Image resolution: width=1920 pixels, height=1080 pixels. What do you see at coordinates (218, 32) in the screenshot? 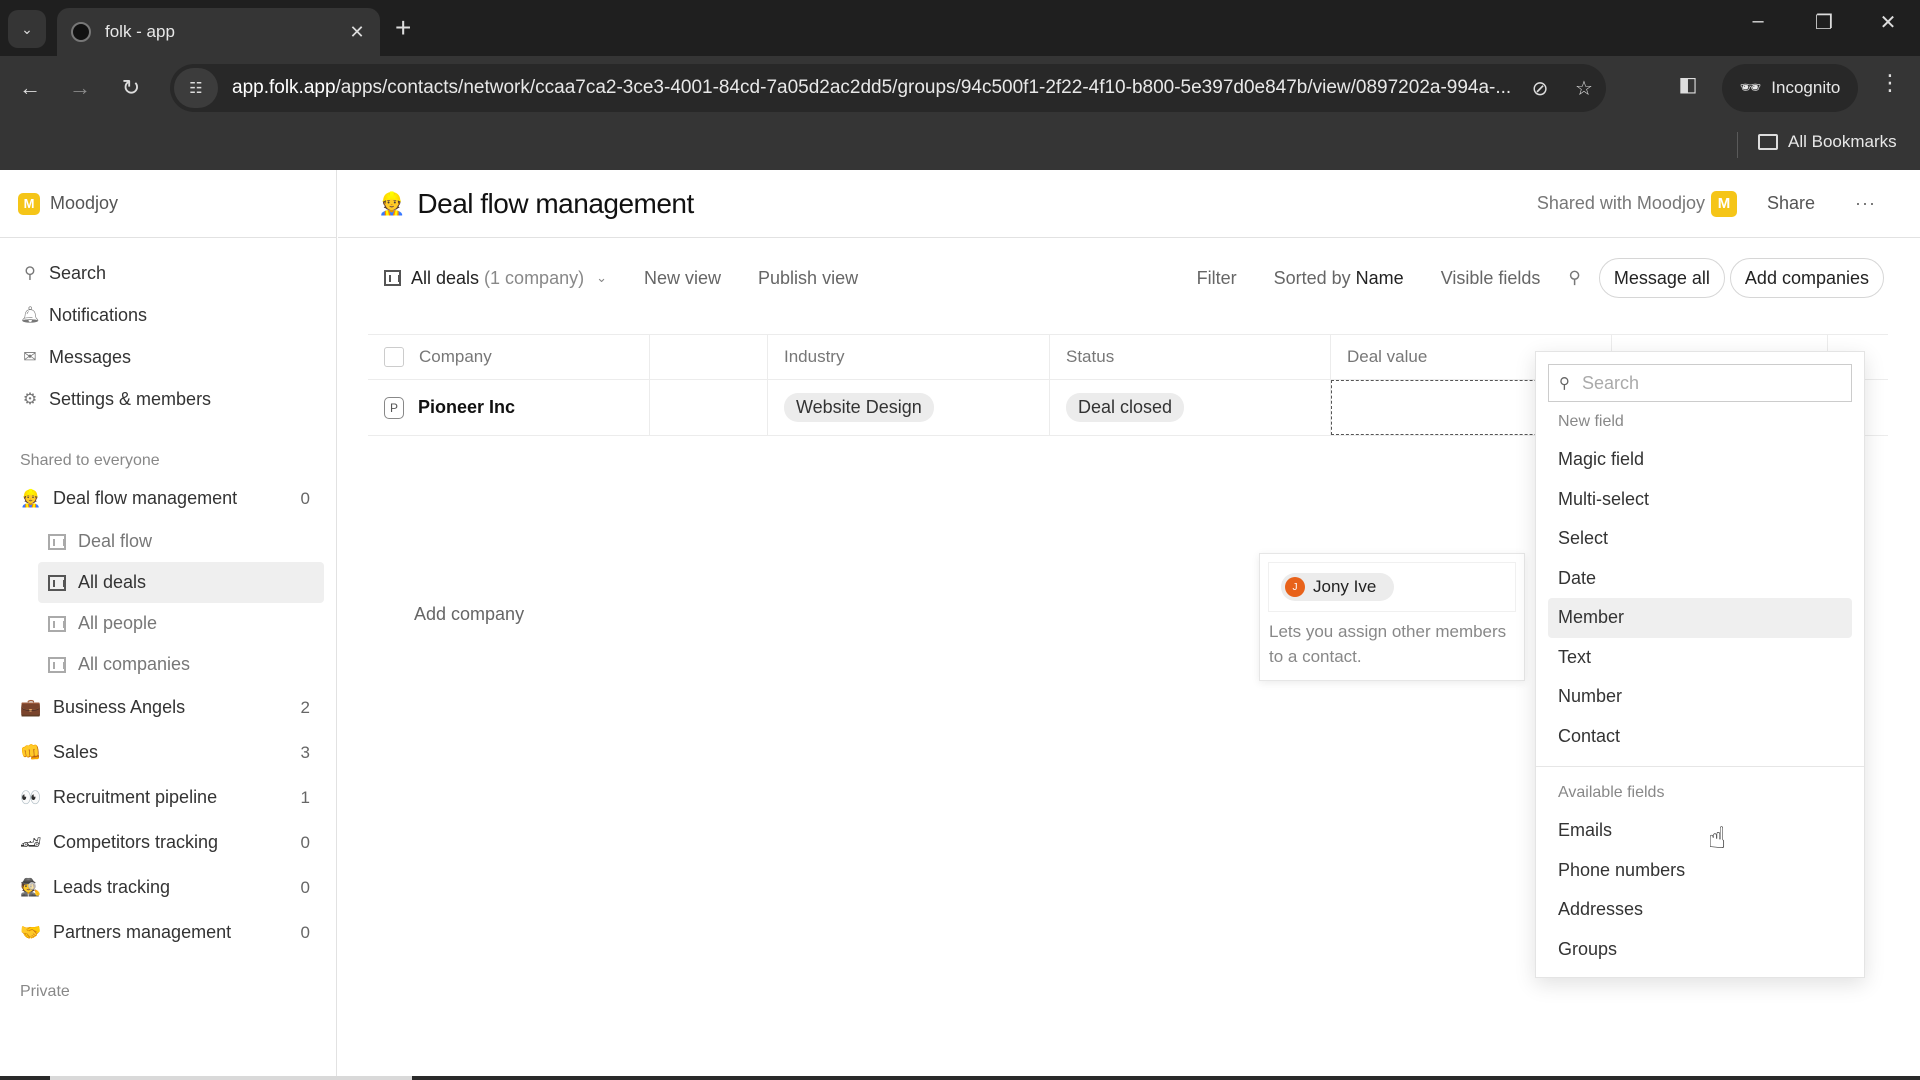
I see `browser-tab: folk - app ✕` at bounding box center [218, 32].